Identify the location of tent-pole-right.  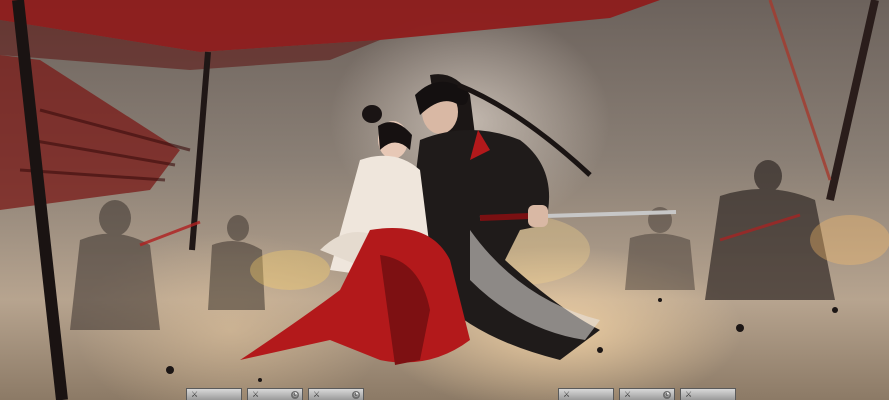
(852, 100).